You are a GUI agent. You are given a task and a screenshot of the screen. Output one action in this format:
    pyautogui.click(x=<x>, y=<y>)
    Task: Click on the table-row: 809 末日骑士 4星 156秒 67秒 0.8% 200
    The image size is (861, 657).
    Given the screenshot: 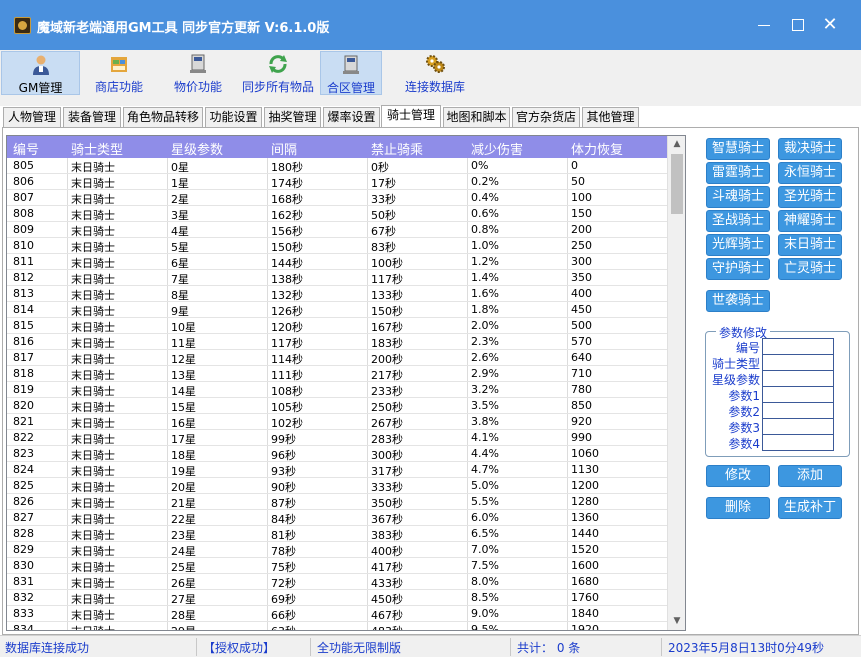 What is the action you would take?
    pyautogui.click(x=337, y=230)
    